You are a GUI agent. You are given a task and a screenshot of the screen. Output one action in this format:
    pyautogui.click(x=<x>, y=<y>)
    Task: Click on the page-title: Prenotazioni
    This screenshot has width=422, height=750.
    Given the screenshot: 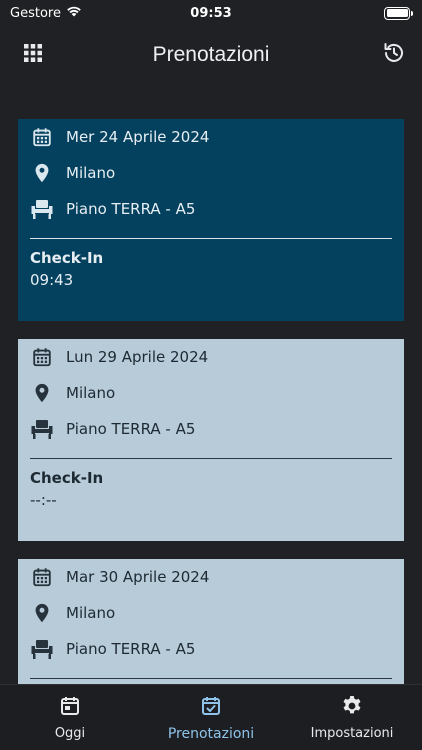 What is the action you would take?
    pyautogui.click(x=211, y=54)
    